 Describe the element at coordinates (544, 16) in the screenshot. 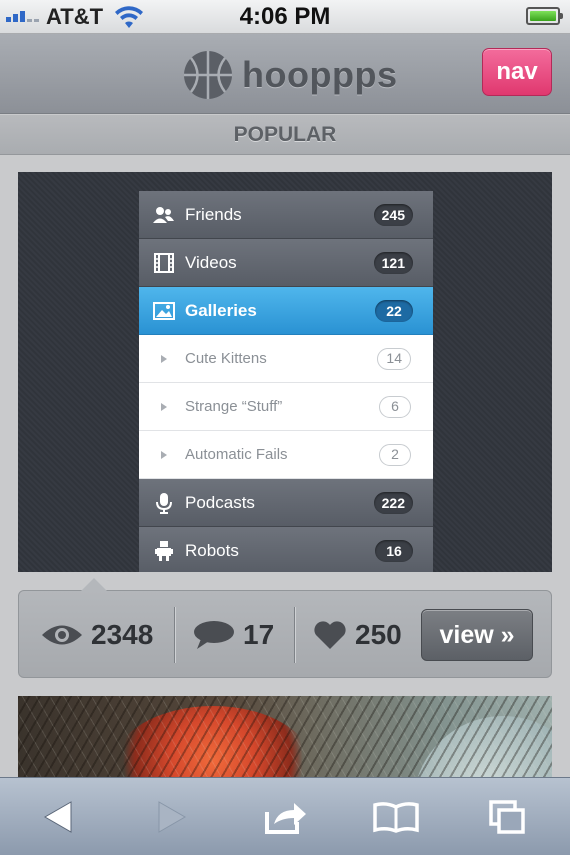

I see `battery-icon` at that location.